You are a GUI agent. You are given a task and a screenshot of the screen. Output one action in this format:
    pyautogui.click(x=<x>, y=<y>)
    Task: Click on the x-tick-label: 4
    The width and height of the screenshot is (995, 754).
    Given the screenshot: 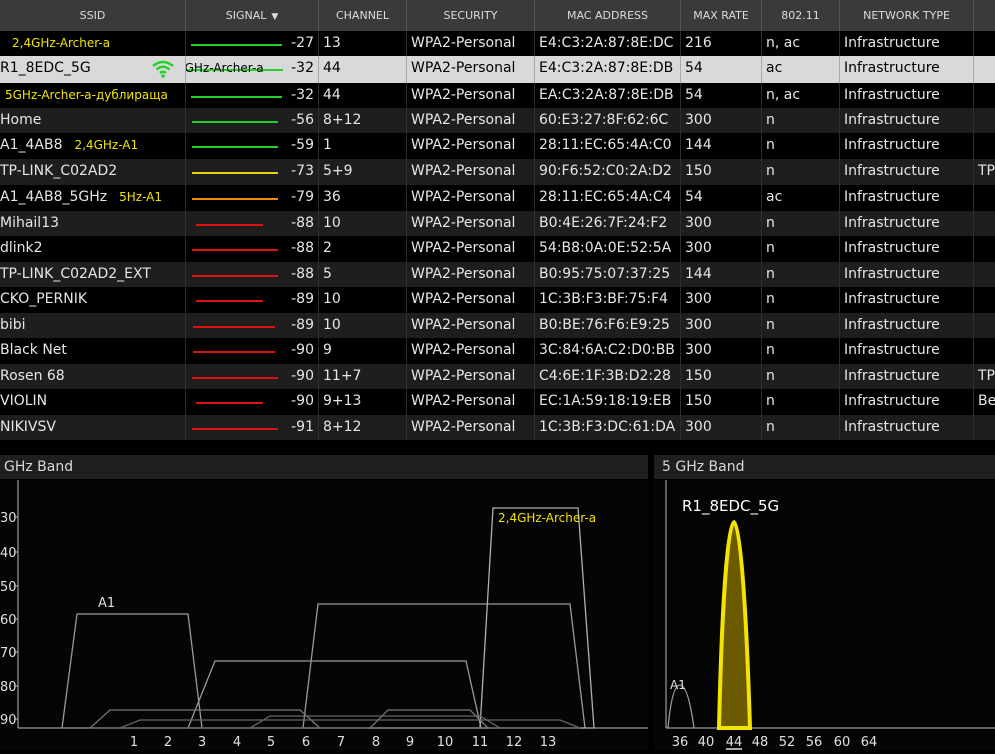 What is the action you would take?
    pyautogui.click(x=237, y=742)
    